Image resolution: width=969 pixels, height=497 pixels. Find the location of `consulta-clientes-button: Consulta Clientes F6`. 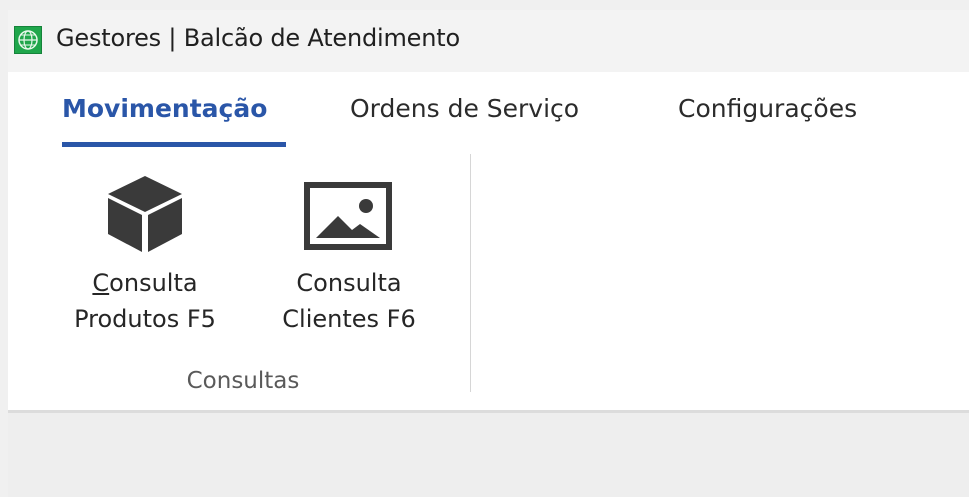

consulta-clientes-button: Consulta Clientes F6 is located at coordinates (349, 269).